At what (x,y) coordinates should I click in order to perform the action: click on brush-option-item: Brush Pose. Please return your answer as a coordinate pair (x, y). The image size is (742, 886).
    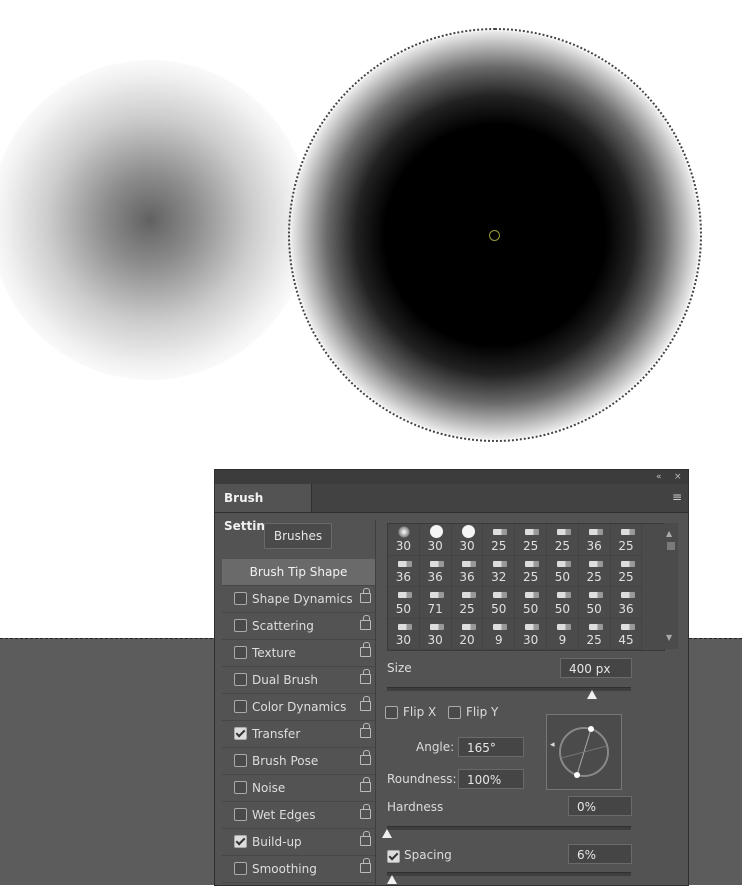
    Looking at the image, I should click on (298, 761).